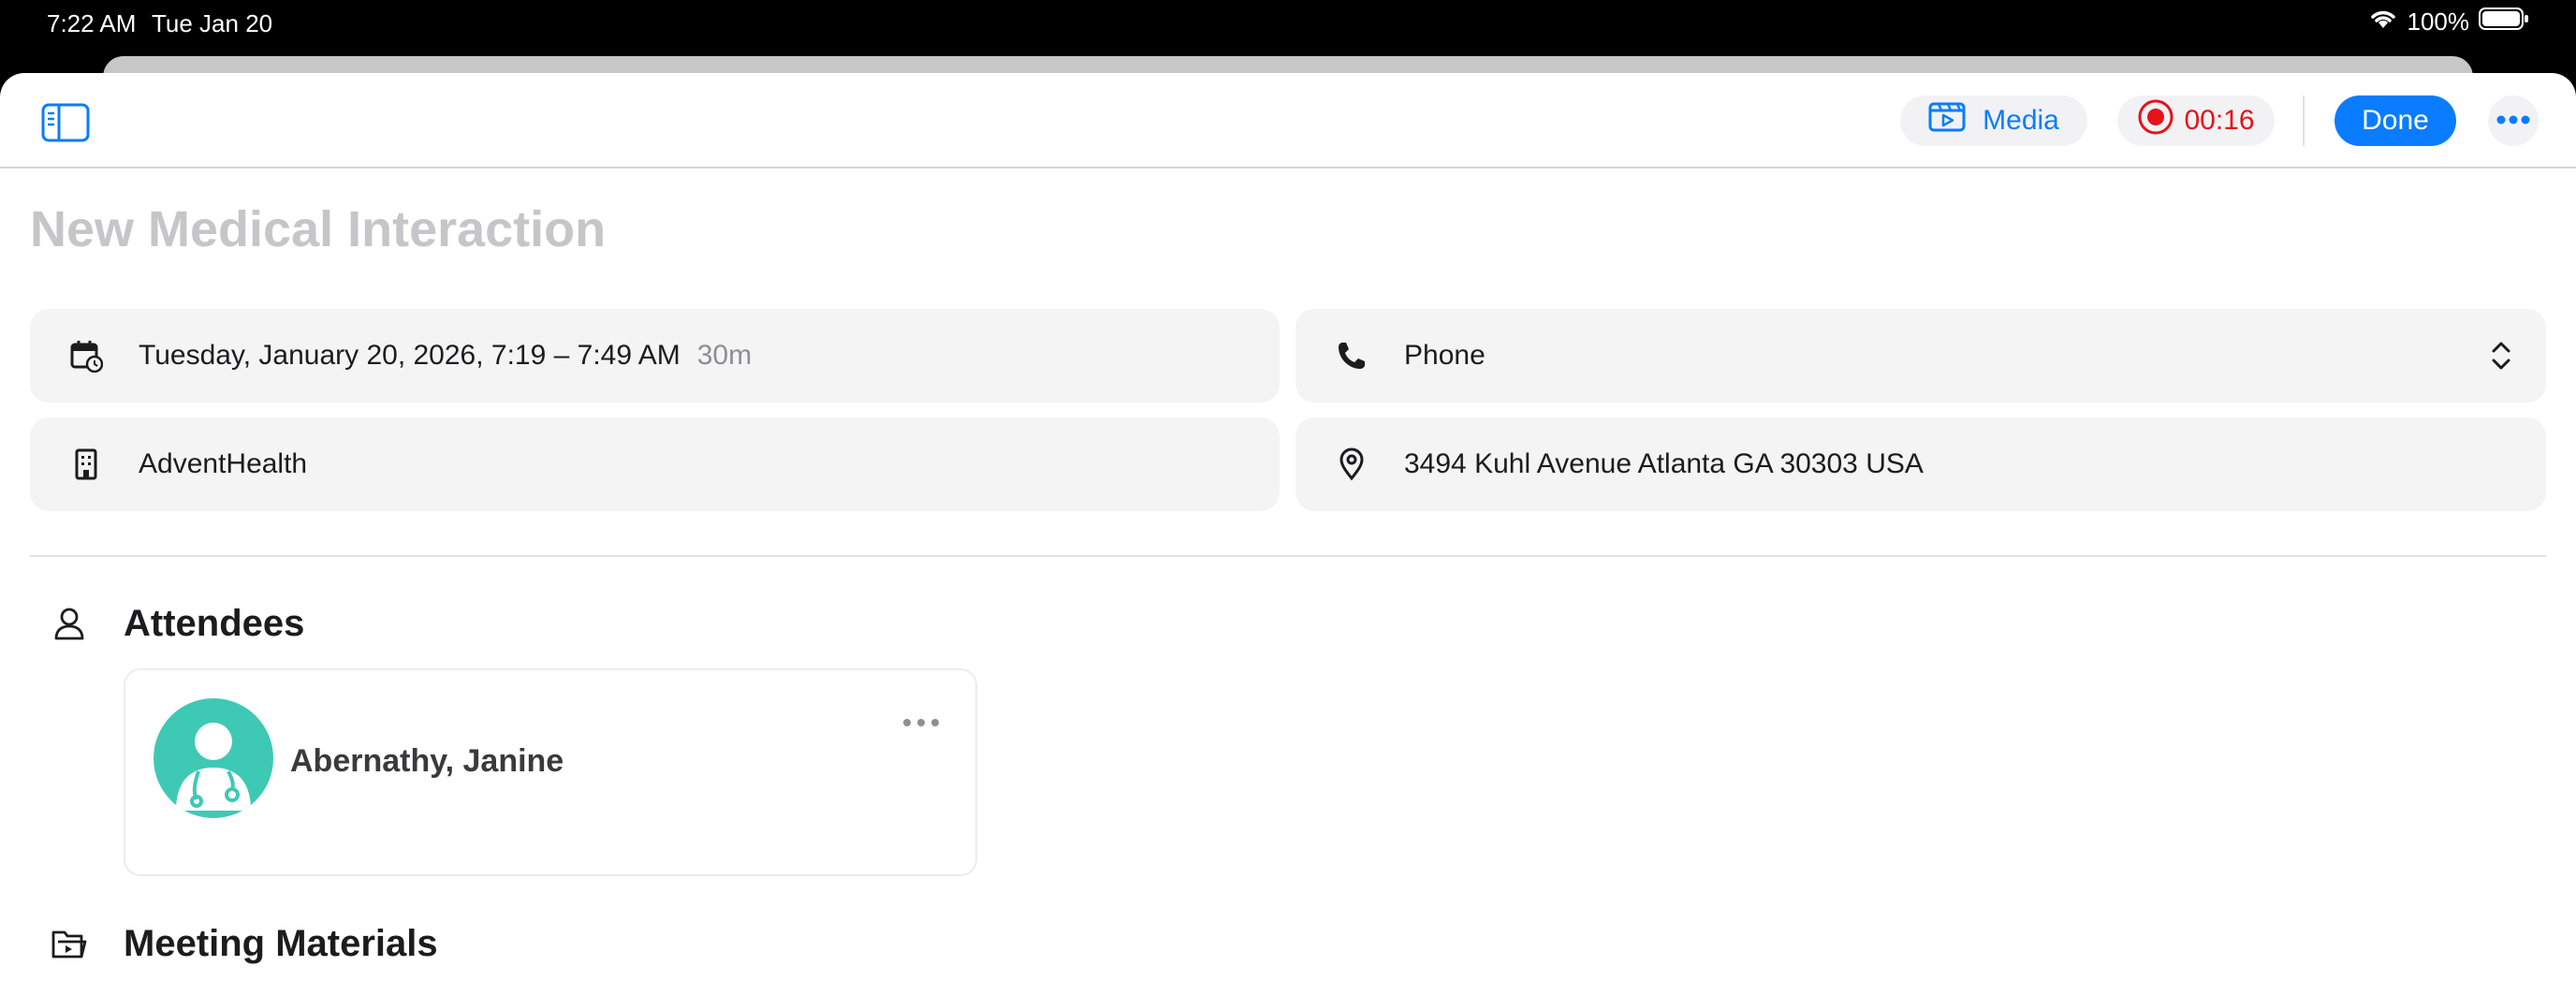 The height and width of the screenshot is (981, 2576). Describe the element at coordinates (212, 23) in the screenshot. I see `status-date: Tue Jan 20` at that location.